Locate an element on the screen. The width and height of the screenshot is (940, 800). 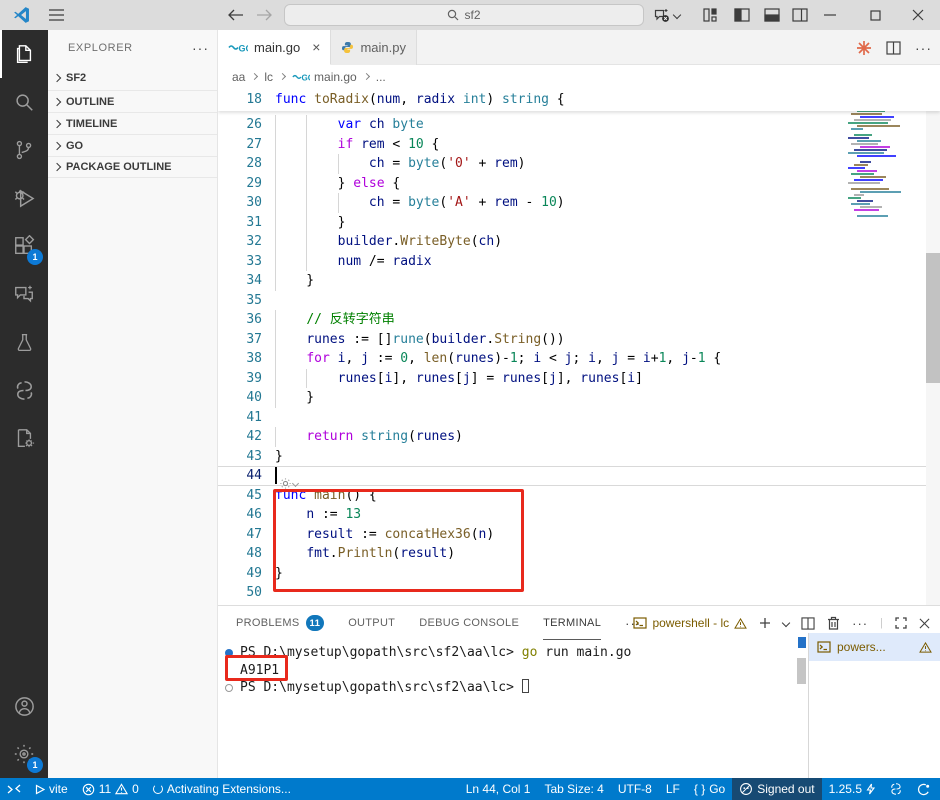
tab-main-py: main.py is located at coordinates (374, 47).